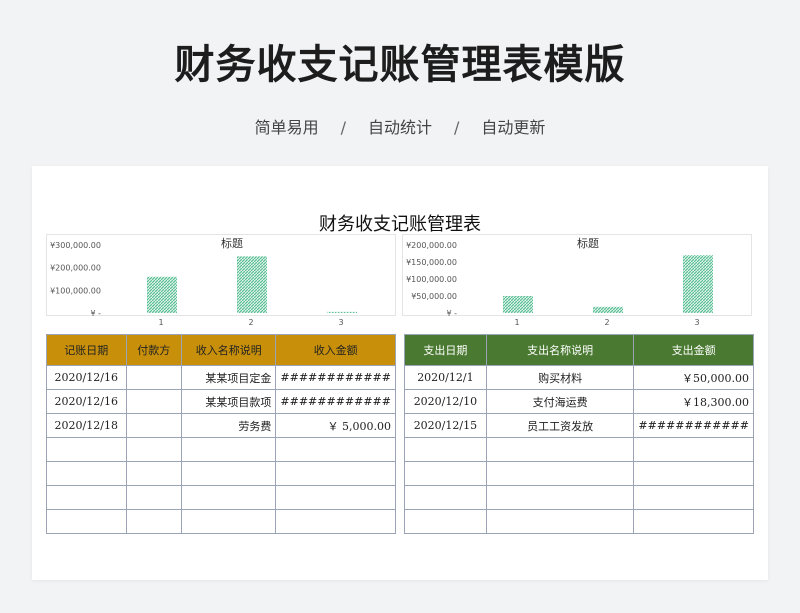  I want to click on expense-header-cell: 支出金额, so click(693, 350).